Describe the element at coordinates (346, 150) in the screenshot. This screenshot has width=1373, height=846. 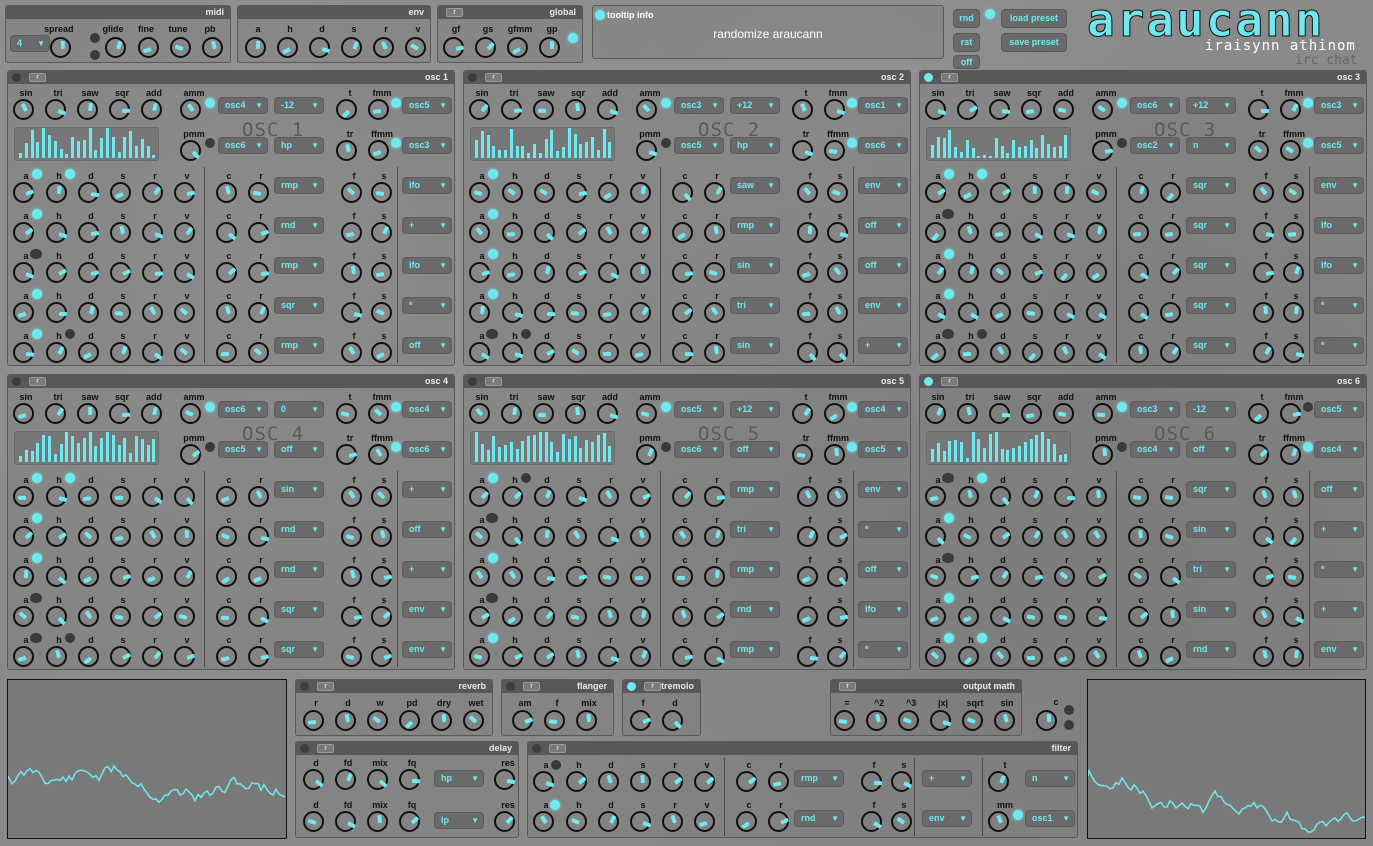
I see `osc-tr-knob` at that location.